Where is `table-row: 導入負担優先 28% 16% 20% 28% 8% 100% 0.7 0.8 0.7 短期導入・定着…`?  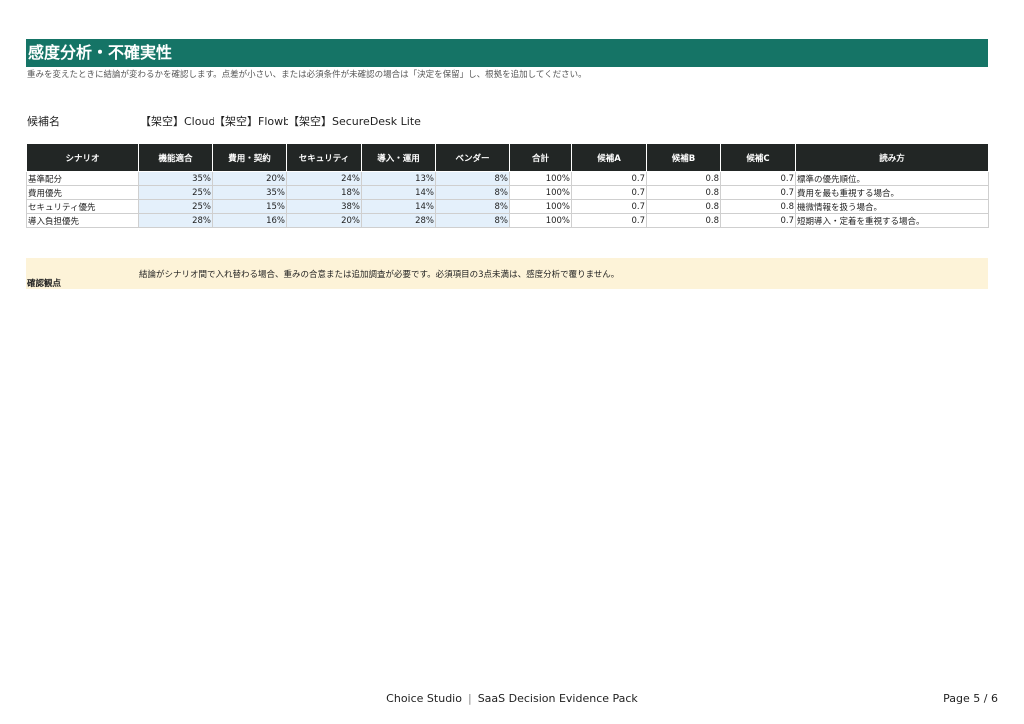 table-row: 導入負担優先 28% 16% 20% 28% 8% 100% 0.7 0.8 0.7 短期導入・定着… is located at coordinates (507, 220).